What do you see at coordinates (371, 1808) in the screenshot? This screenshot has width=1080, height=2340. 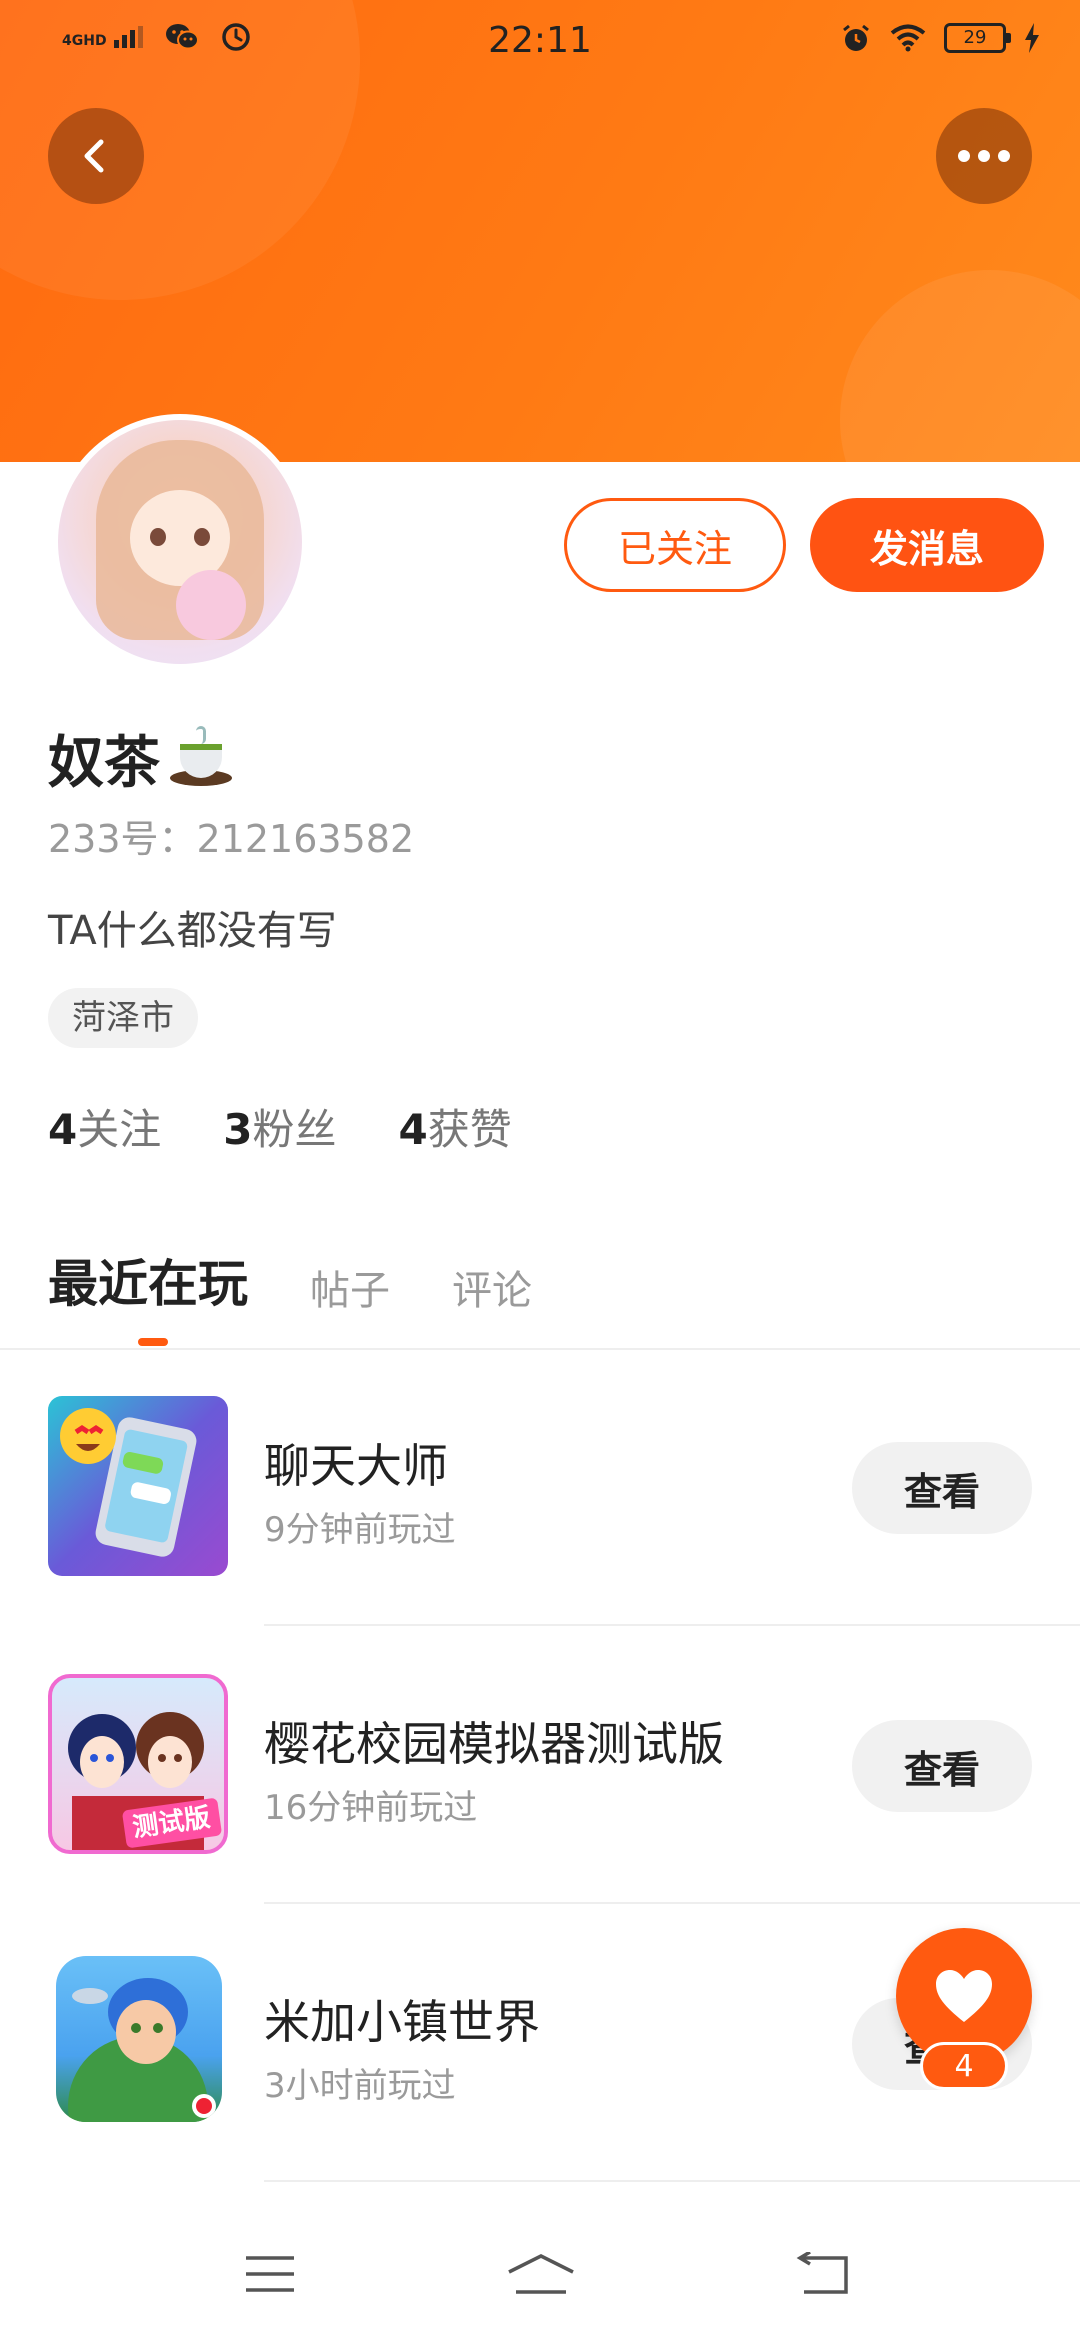 I see `game-last-played: 16分钟前玩过` at bounding box center [371, 1808].